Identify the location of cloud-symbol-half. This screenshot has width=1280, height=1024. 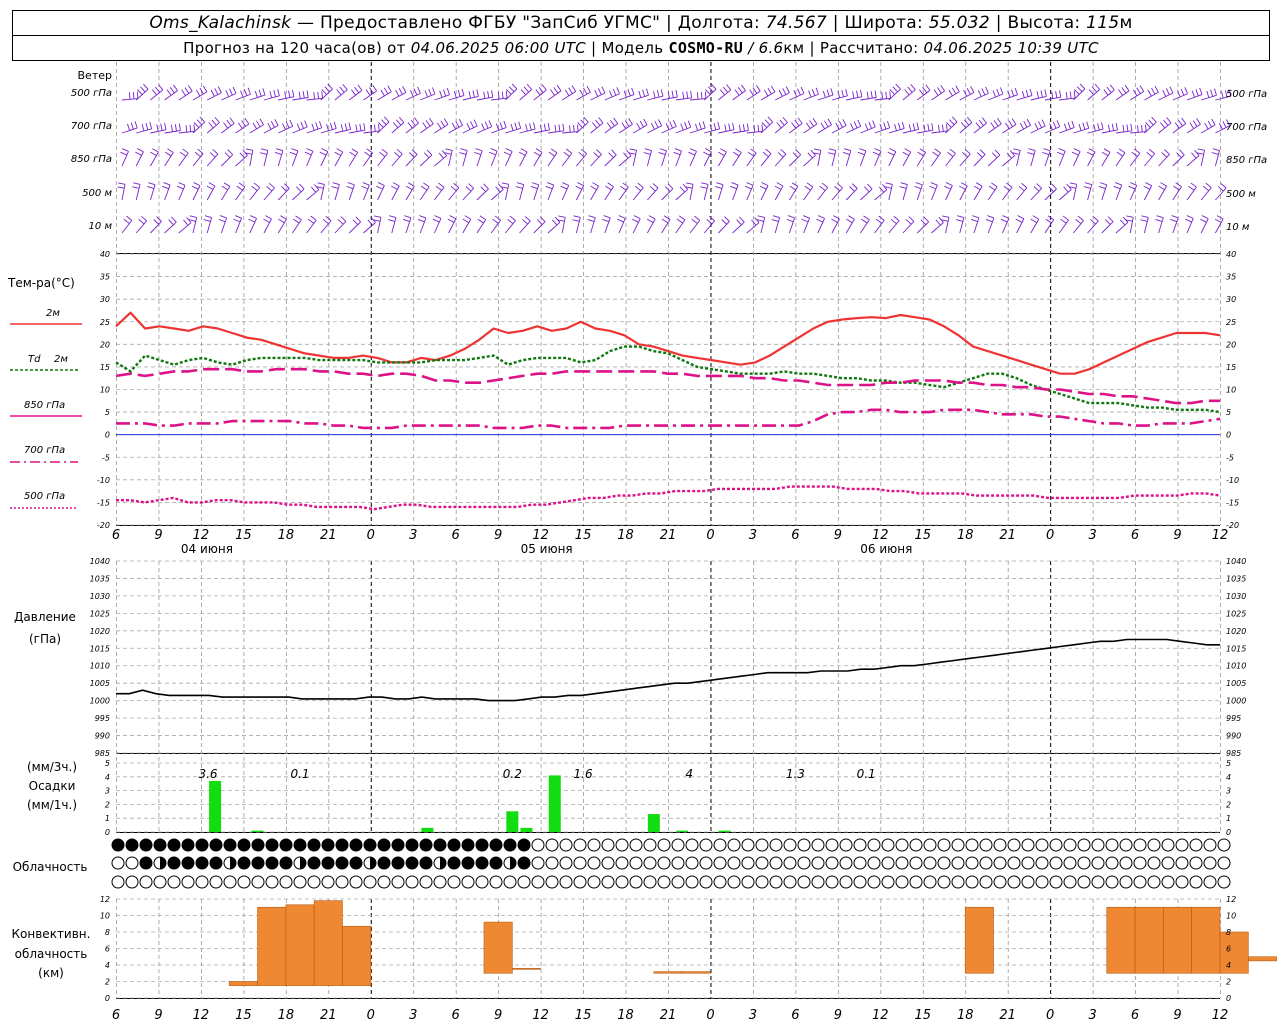
(233, 863).